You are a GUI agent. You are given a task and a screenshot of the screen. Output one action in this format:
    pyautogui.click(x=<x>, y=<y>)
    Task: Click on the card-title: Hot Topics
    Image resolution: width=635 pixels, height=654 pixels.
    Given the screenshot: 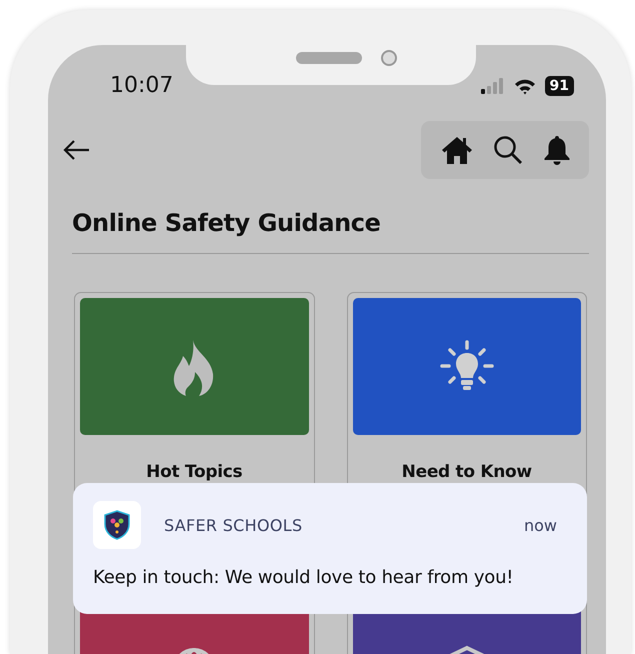 What is the action you would take?
    pyautogui.click(x=194, y=472)
    